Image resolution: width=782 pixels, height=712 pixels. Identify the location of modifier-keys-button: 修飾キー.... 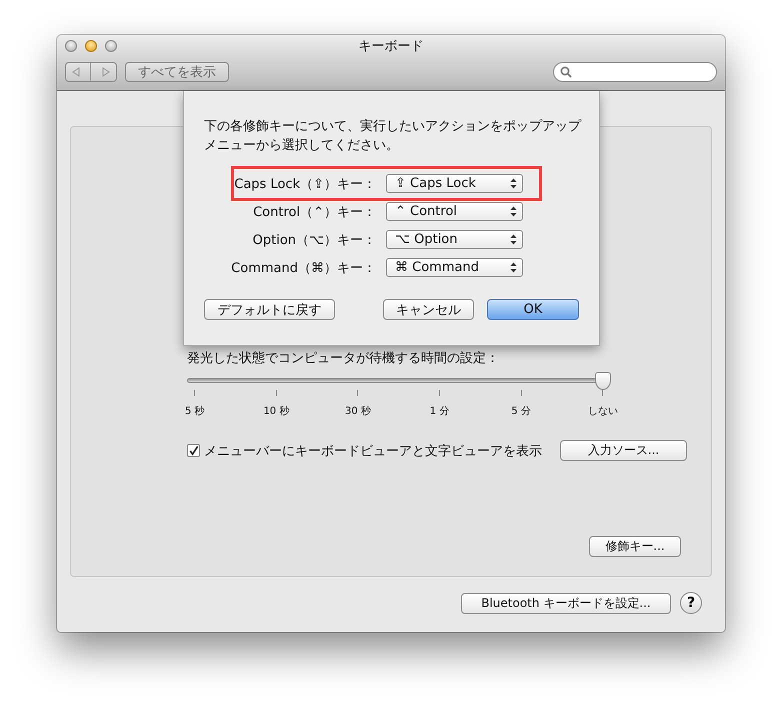
(635, 546).